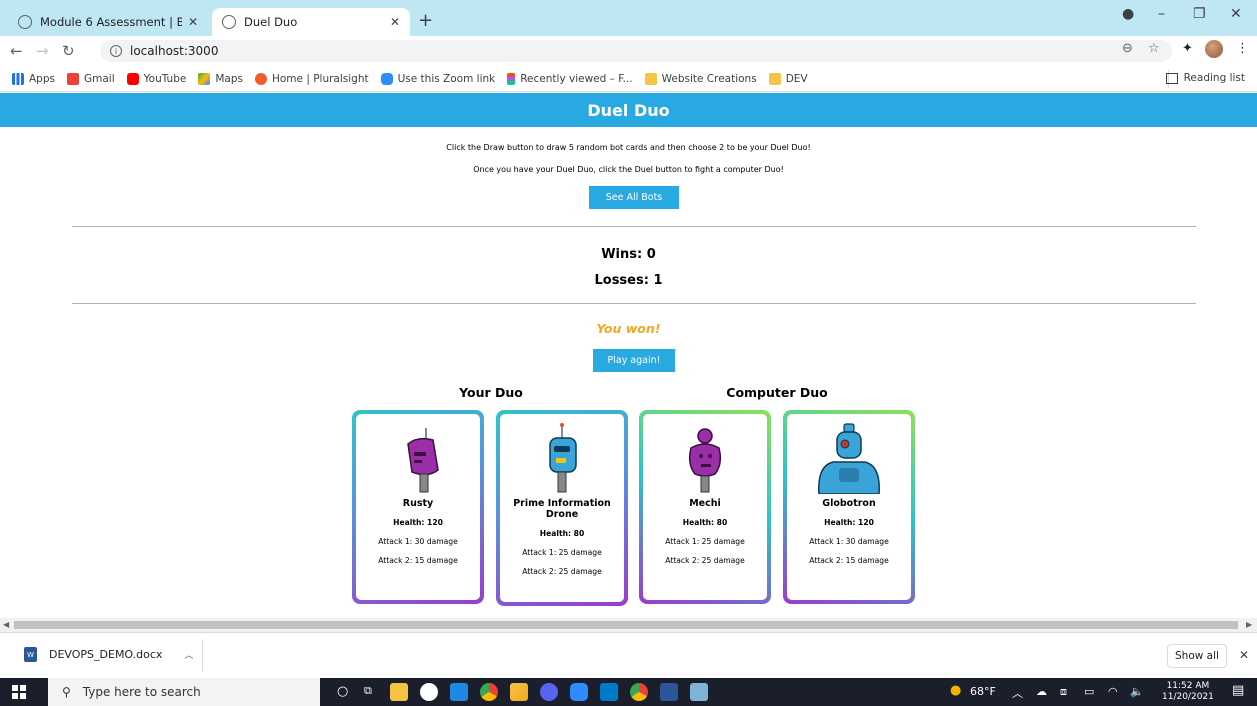  Describe the element at coordinates (1137, 691) in the screenshot. I see `volume-icon: 🔈` at that location.